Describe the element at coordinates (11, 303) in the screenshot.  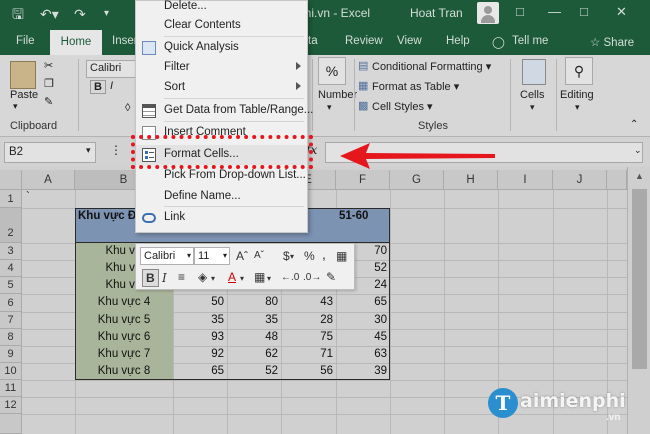
I see `row-header: 6` at that location.